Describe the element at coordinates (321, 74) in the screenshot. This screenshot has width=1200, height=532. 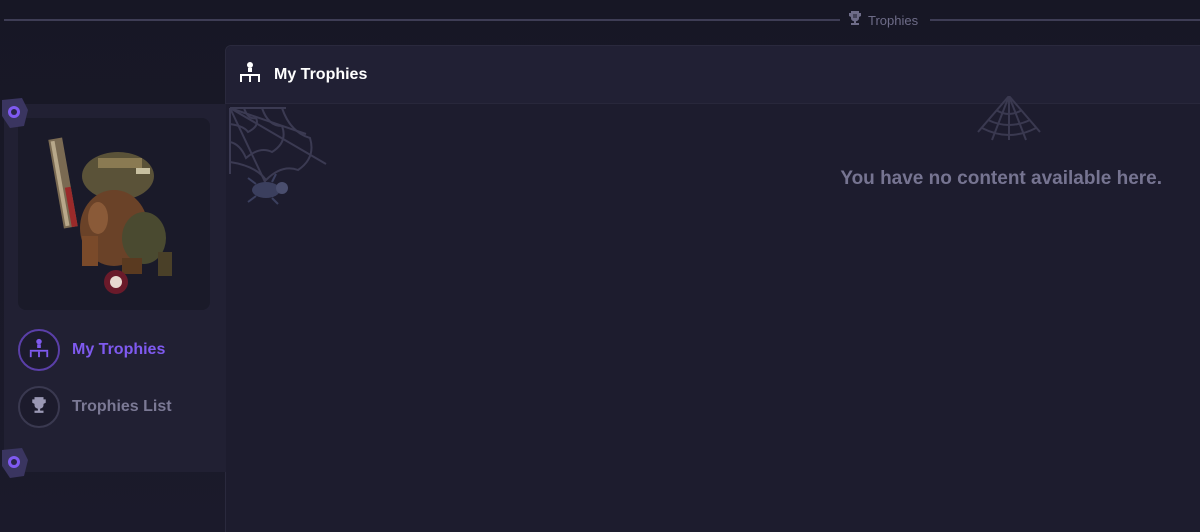
I see `panel-title: My Trophies` at that location.